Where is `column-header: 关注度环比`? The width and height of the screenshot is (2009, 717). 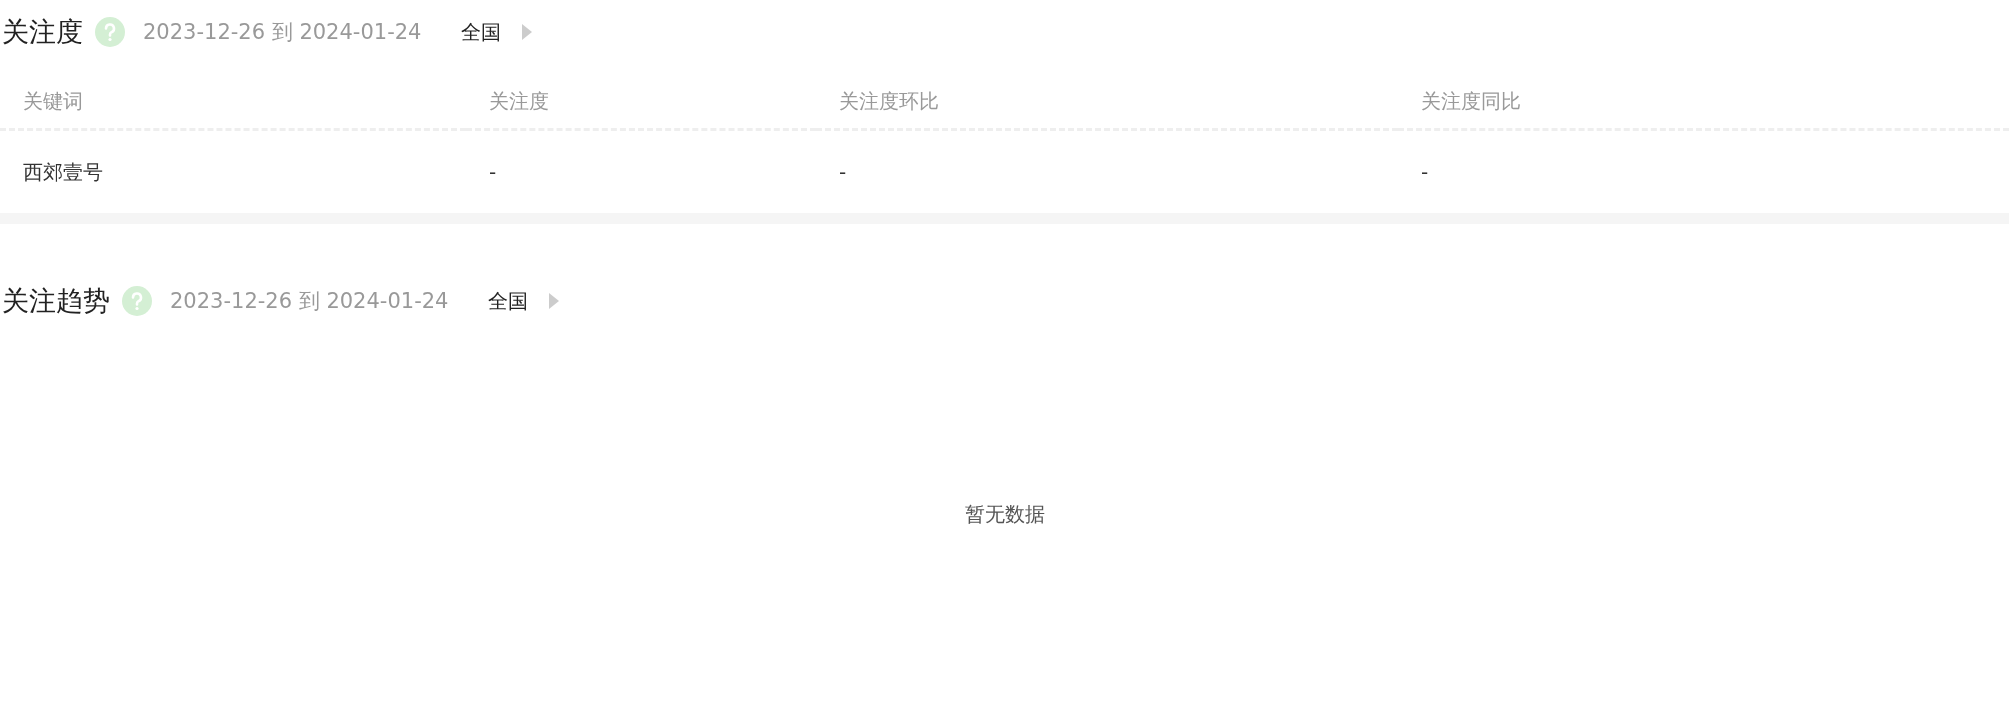
column-header: 关注度环比 is located at coordinates (1107, 102).